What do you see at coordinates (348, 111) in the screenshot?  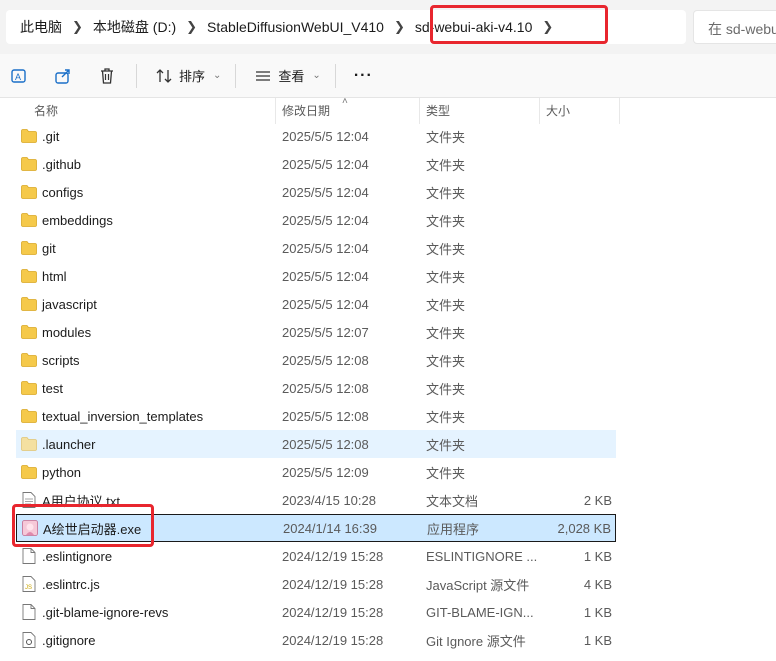 I see `column-header-date: 修改日期` at bounding box center [348, 111].